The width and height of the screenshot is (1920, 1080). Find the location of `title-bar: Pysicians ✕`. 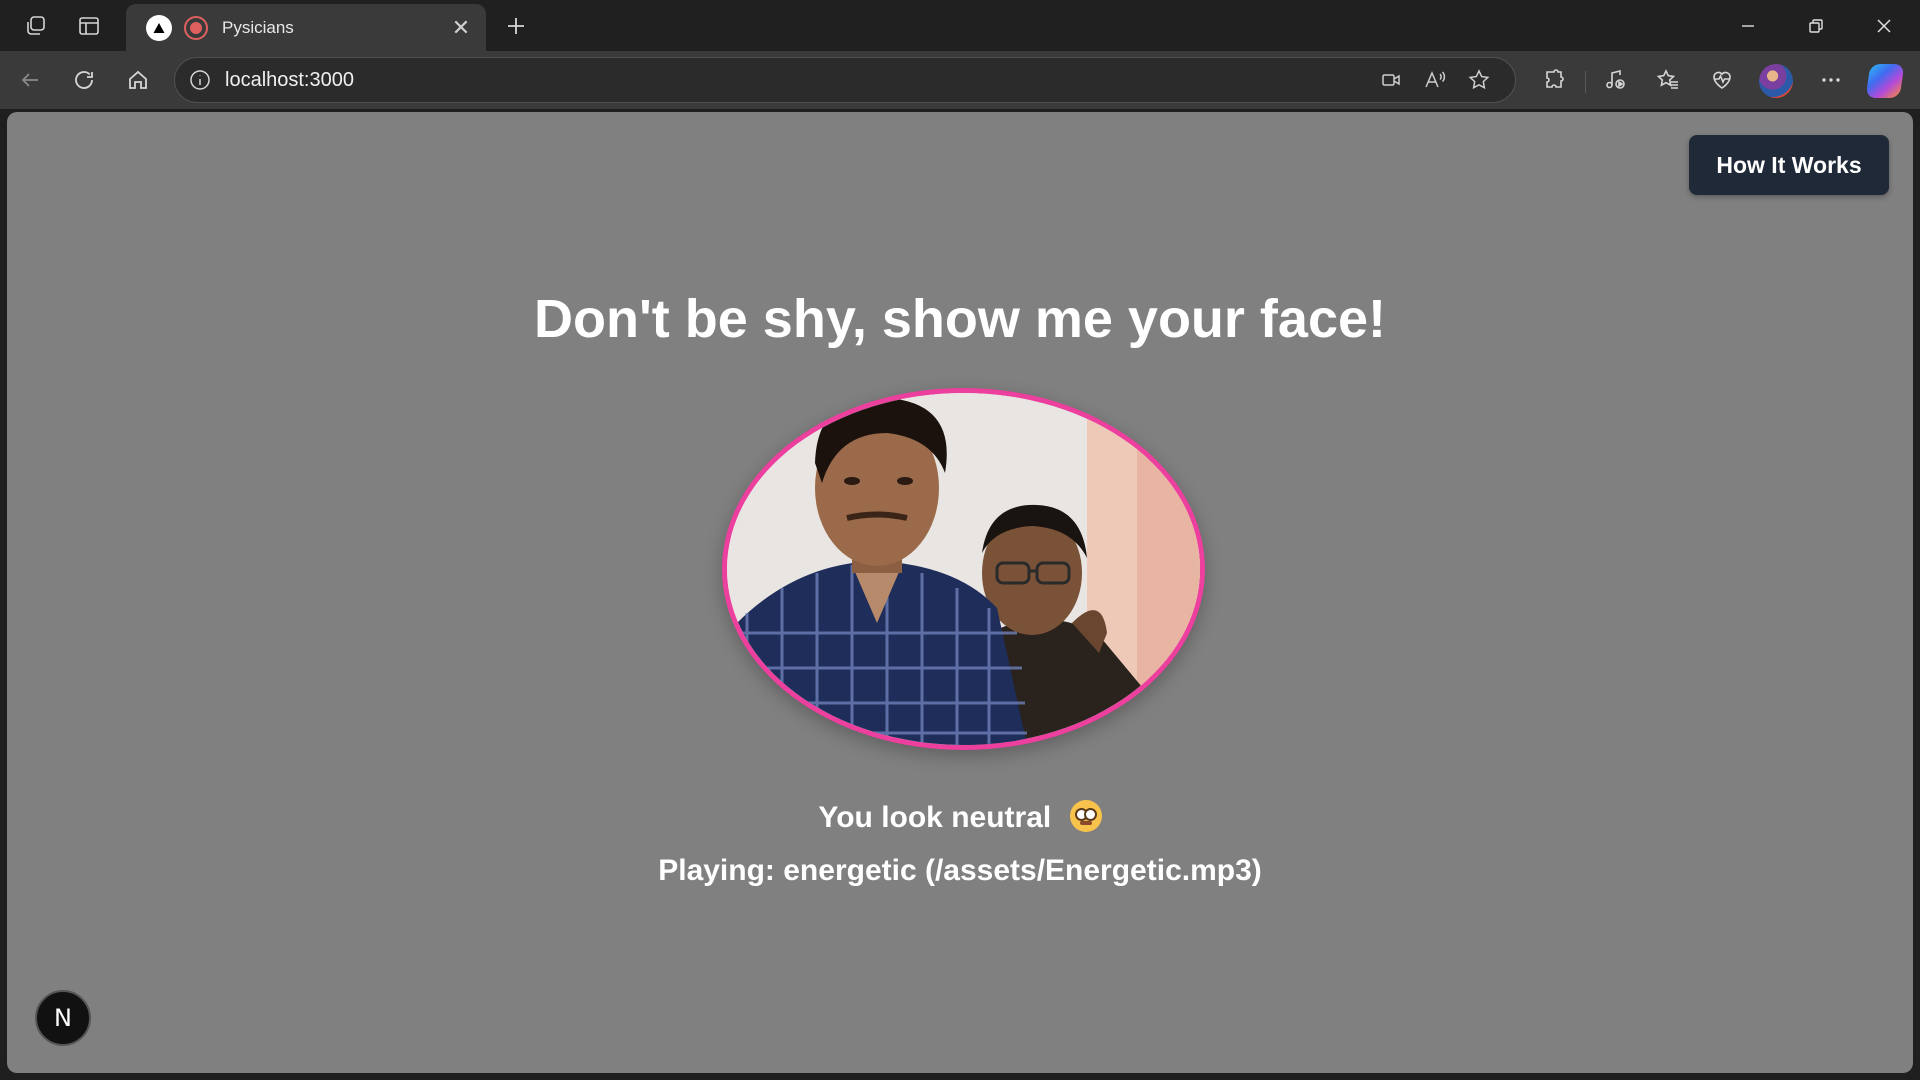

title-bar: Pysicians ✕ is located at coordinates (960, 25).